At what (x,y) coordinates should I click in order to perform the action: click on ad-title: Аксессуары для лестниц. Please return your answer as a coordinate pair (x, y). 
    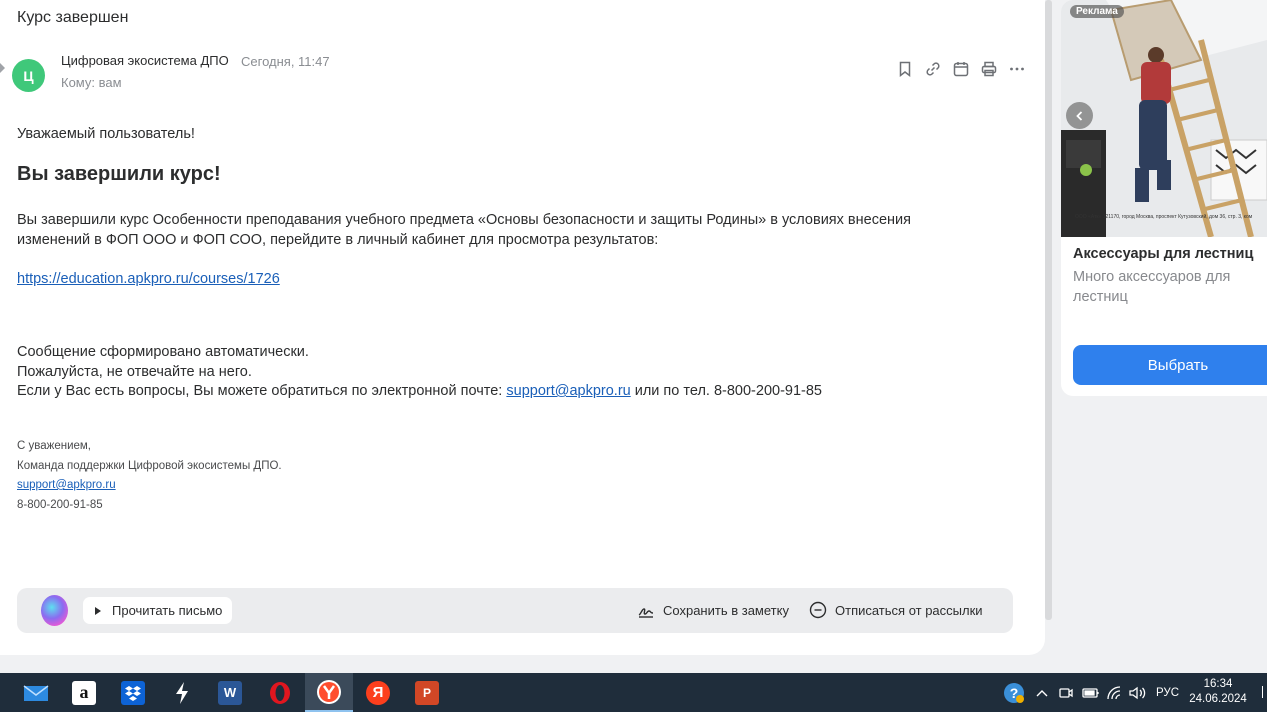
    Looking at the image, I should click on (1163, 254).